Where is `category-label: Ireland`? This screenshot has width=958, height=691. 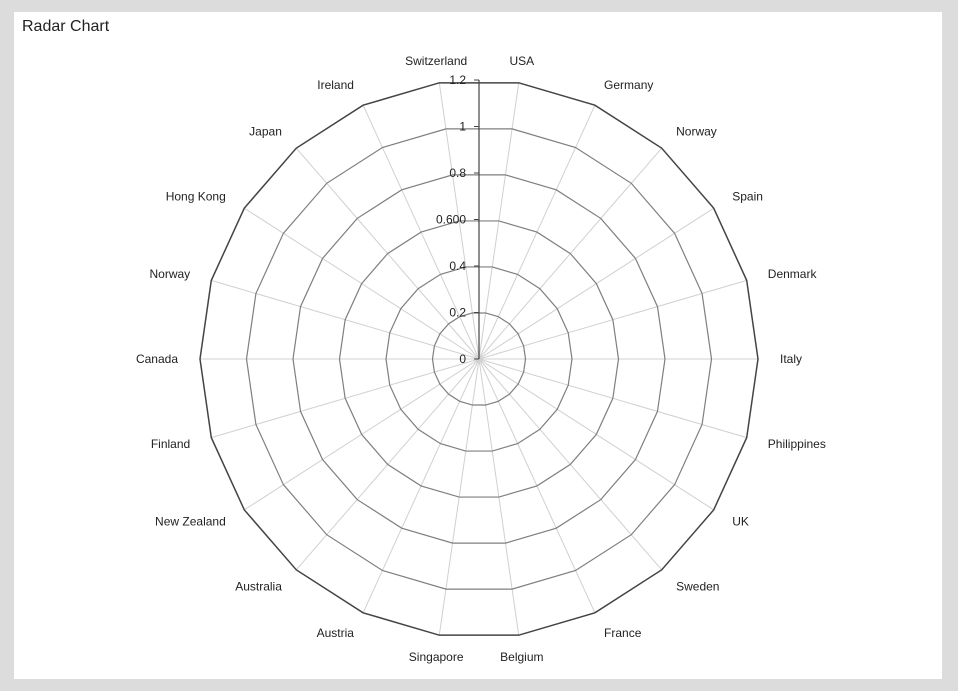 category-label: Ireland is located at coordinates (335, 85).